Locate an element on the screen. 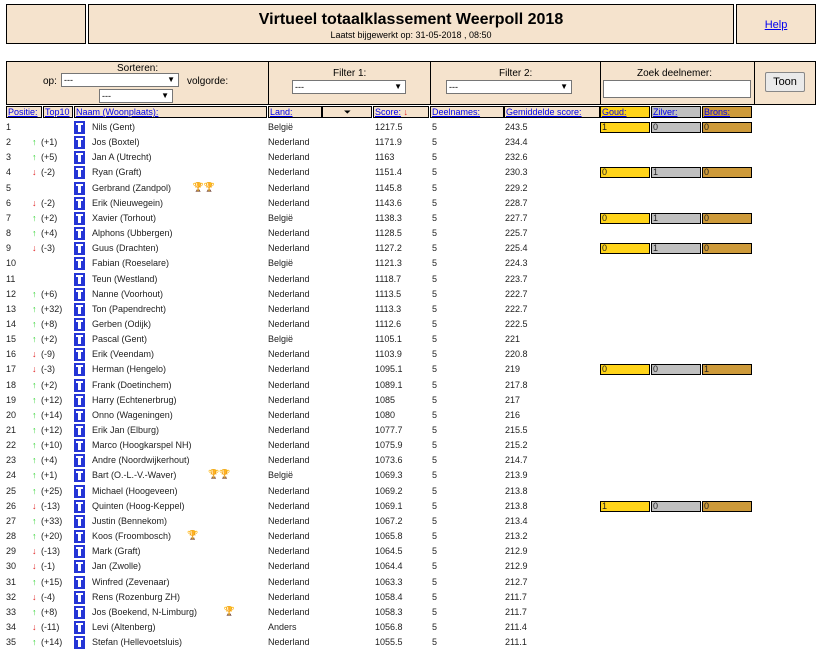 This screenshot has height=656, width=820. participant-name: Ryan (Graft) is located at coordinates (117, 172).